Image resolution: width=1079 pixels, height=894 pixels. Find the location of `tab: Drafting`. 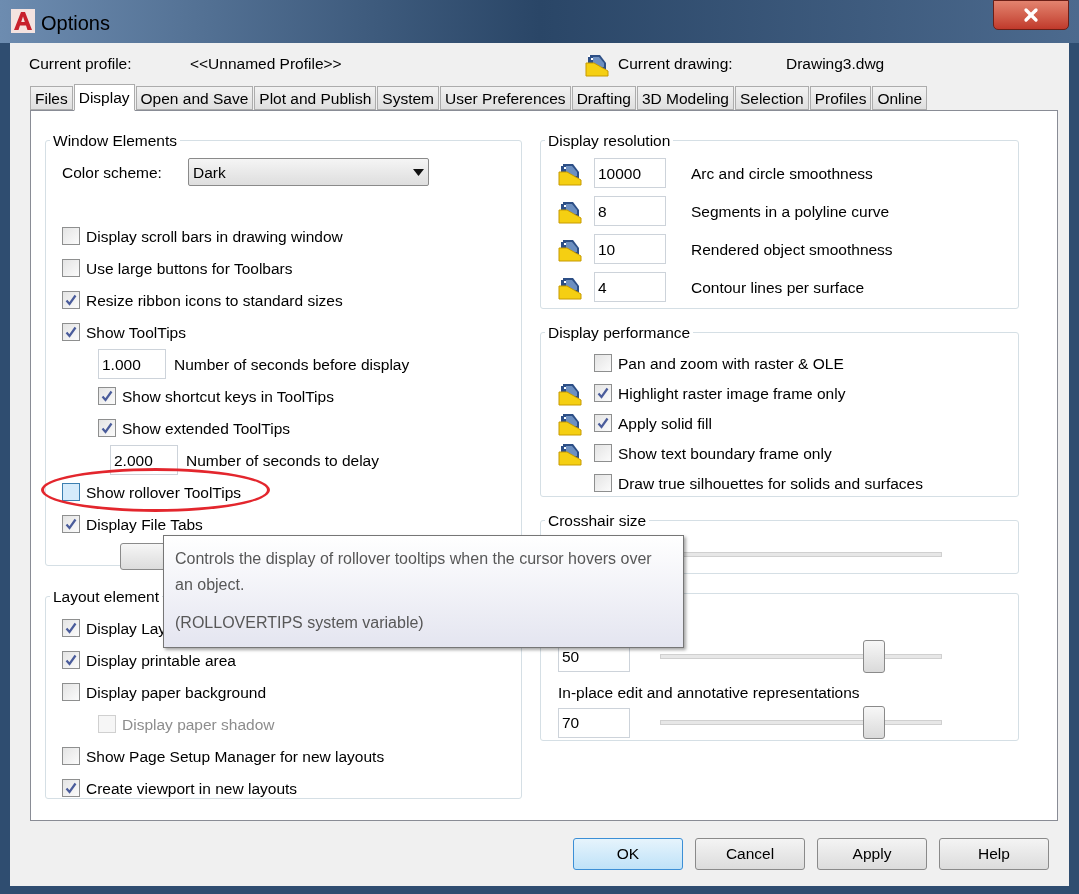

tab: Drafting is located at coordinates (603, 98).